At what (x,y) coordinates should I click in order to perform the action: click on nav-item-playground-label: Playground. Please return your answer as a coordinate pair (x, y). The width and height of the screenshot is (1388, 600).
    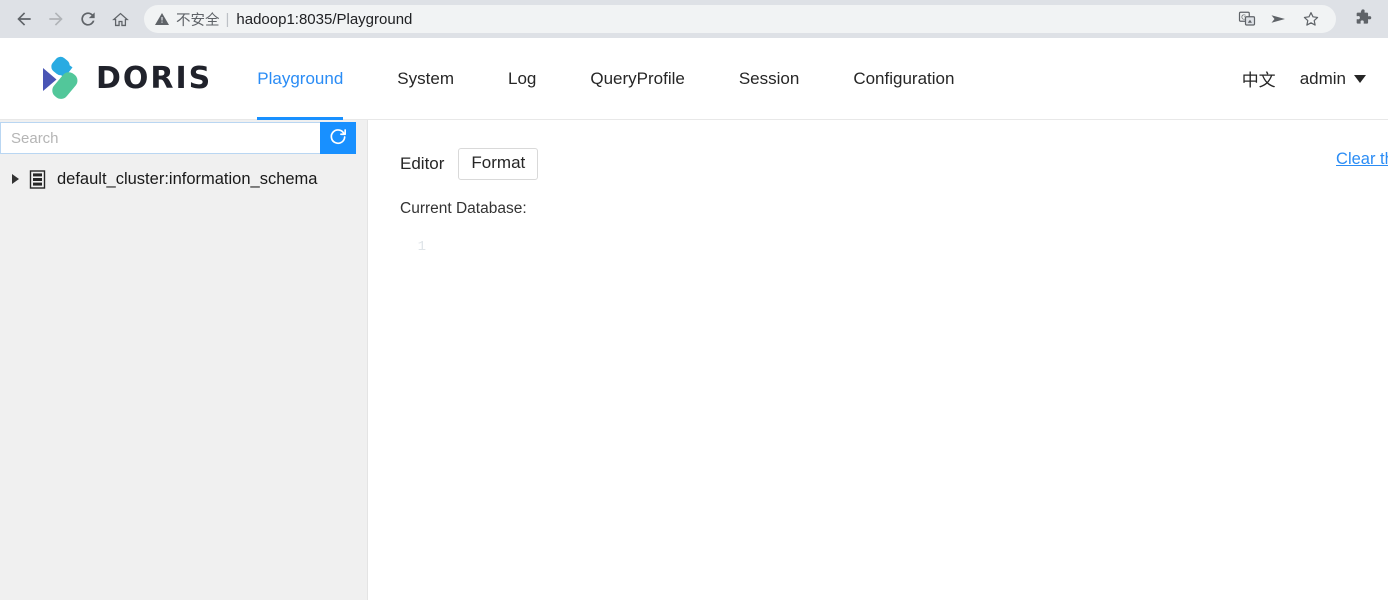
    Looking at the image, I should click on (300, 78).